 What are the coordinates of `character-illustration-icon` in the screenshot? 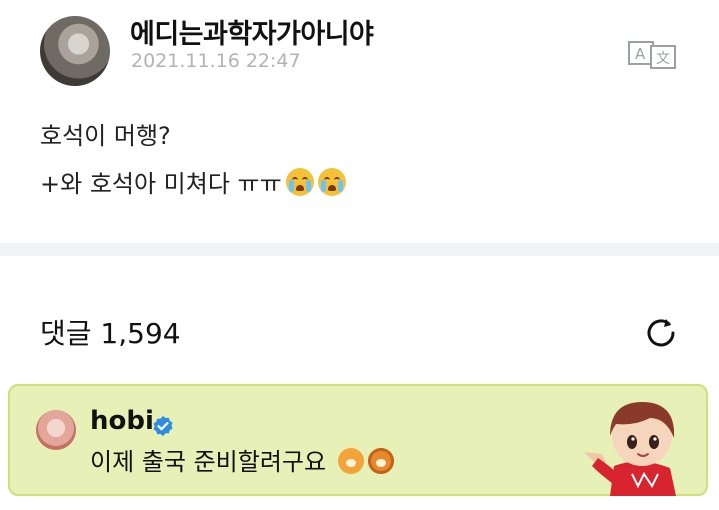 It's located at (630, 449).